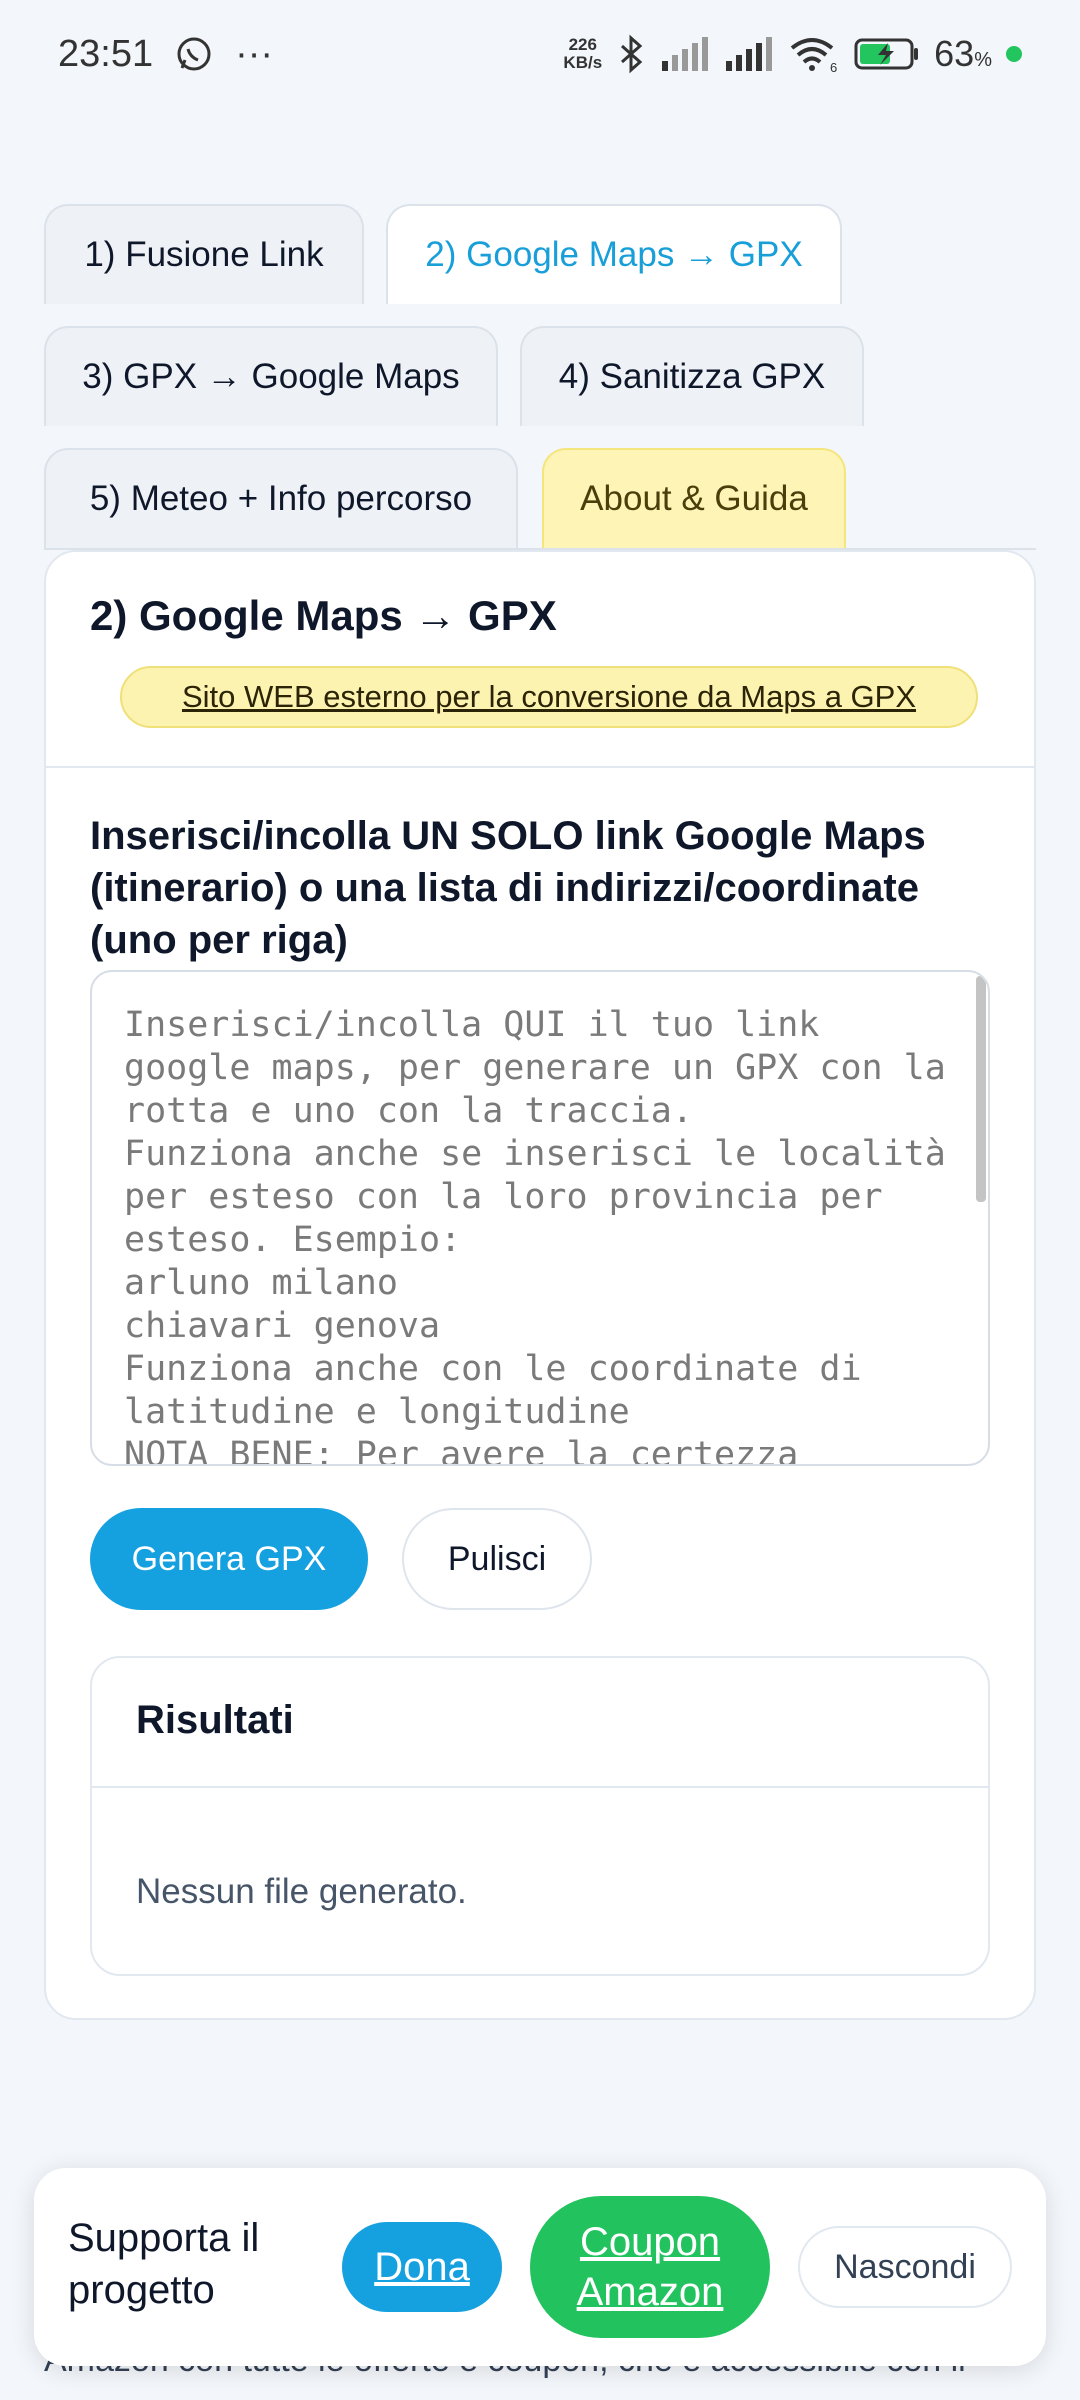 The height and width of the screenshot is (2400, 1080). I want to click on battery-charging-icon, so click(887, 54).